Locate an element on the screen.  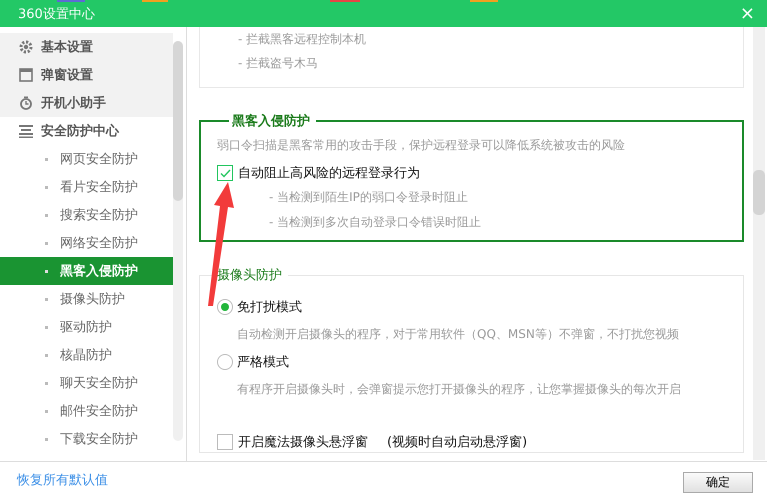
sidebar-item: 看片安全防护 is located at coordinates (86, 187).